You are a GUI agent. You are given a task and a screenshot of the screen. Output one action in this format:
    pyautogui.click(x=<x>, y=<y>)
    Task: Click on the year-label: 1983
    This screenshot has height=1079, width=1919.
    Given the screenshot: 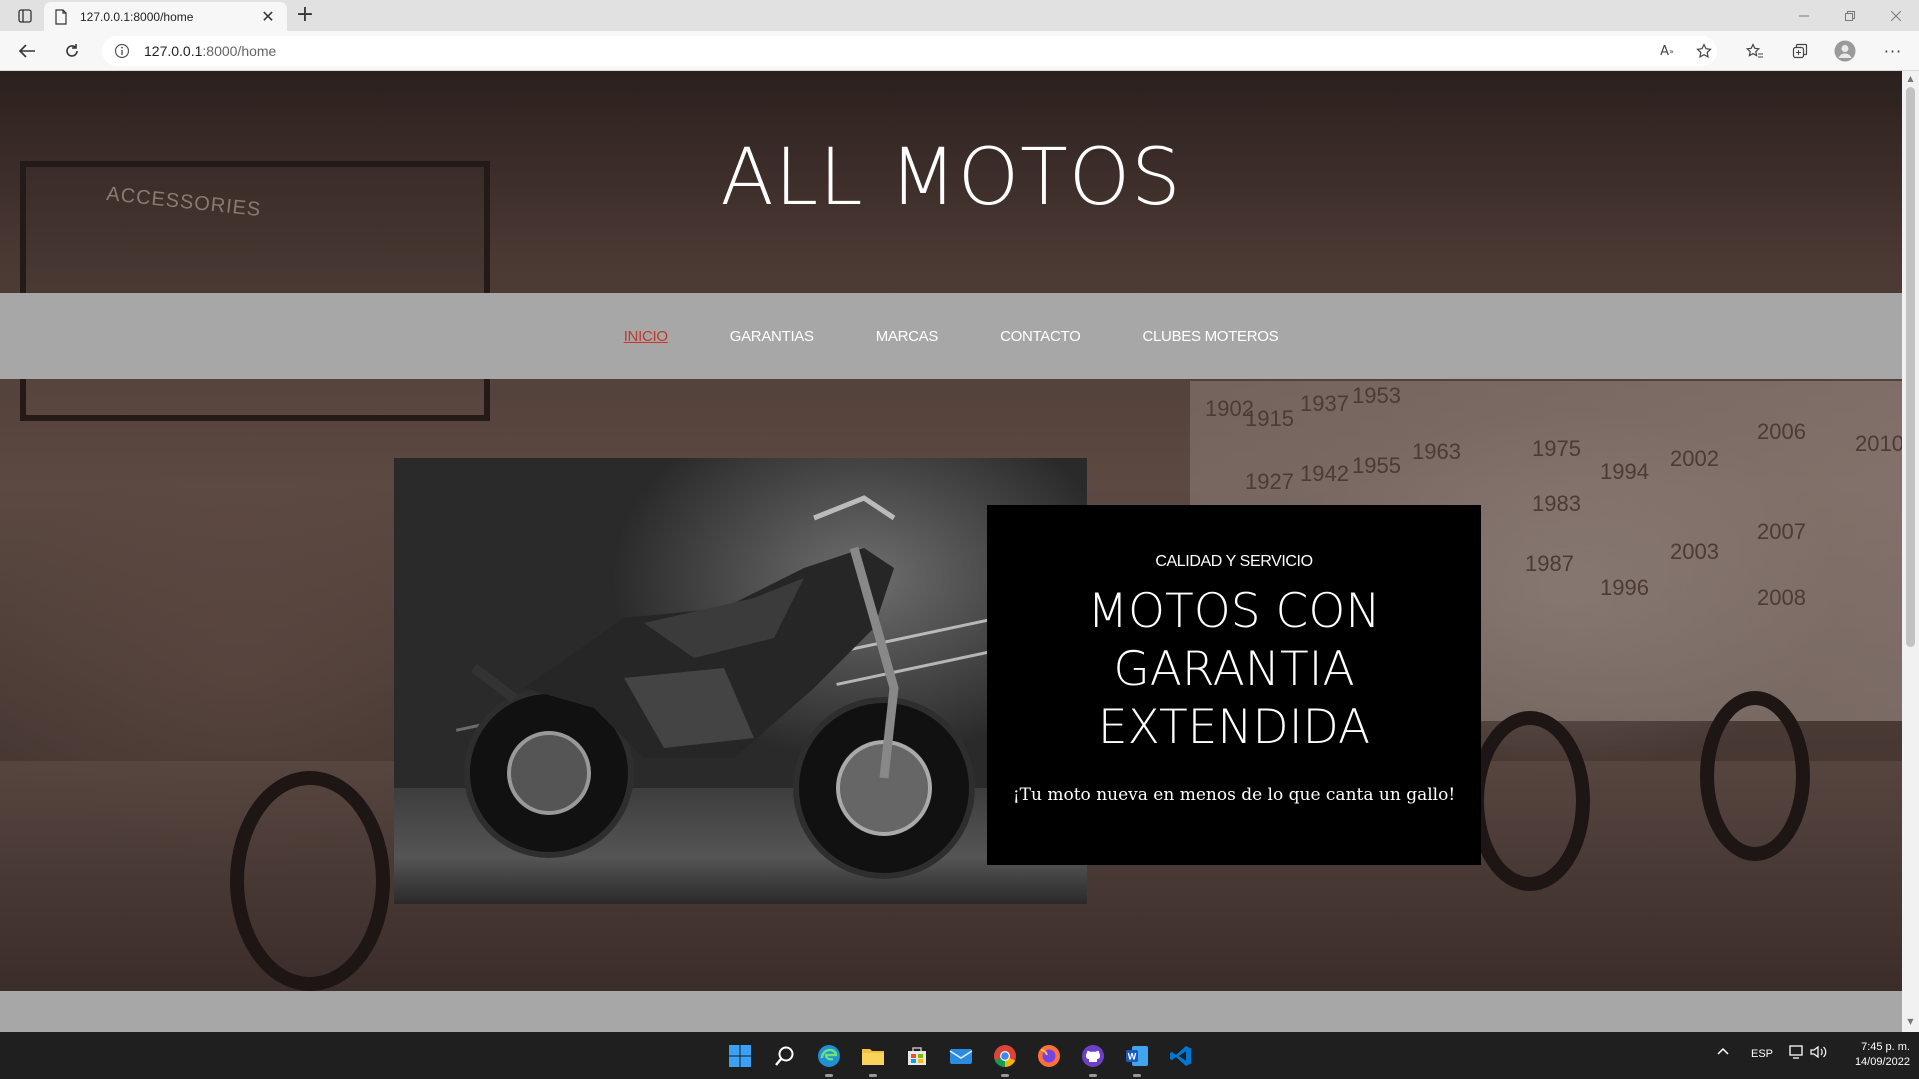 What is the action you would take?
    pyautogui.click(x=1556, y=503)
    